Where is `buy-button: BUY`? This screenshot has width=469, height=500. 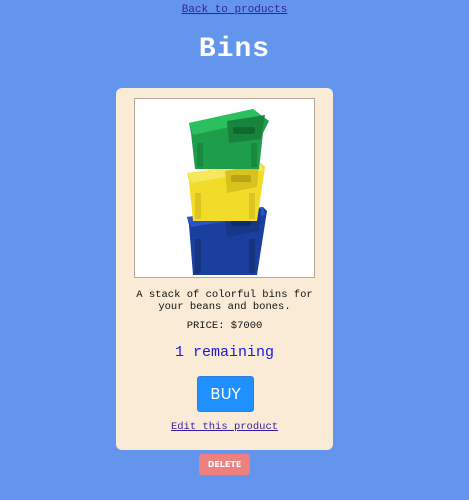 buy-button: BUY is located at coordinates (225, 394).